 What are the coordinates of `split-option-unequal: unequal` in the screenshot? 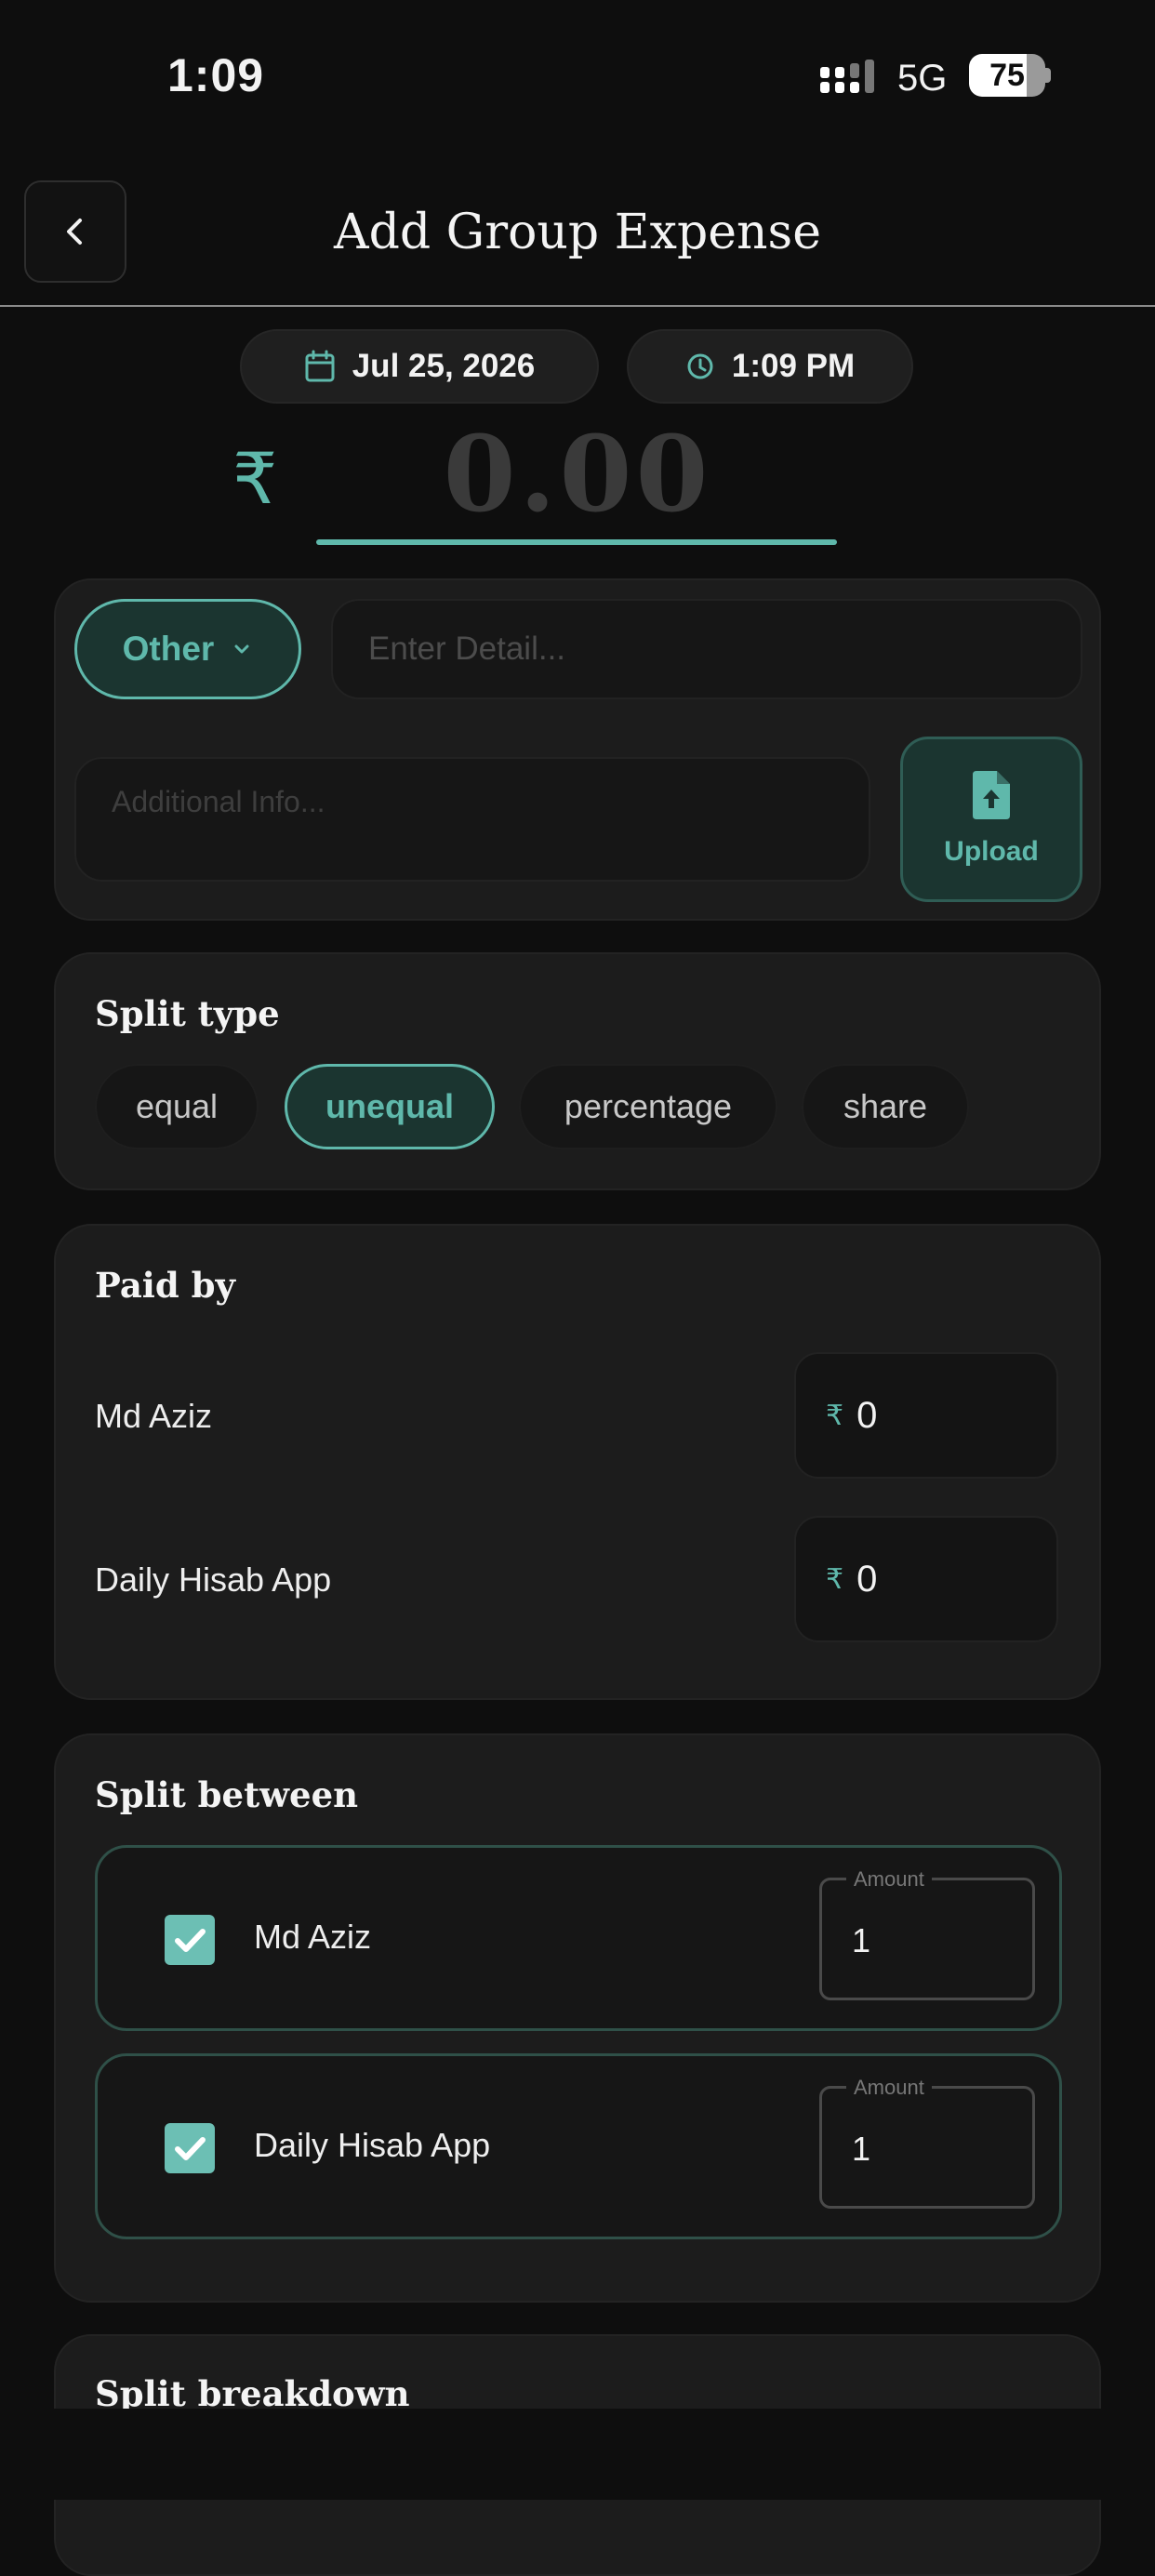 It's located at (390, 1106).